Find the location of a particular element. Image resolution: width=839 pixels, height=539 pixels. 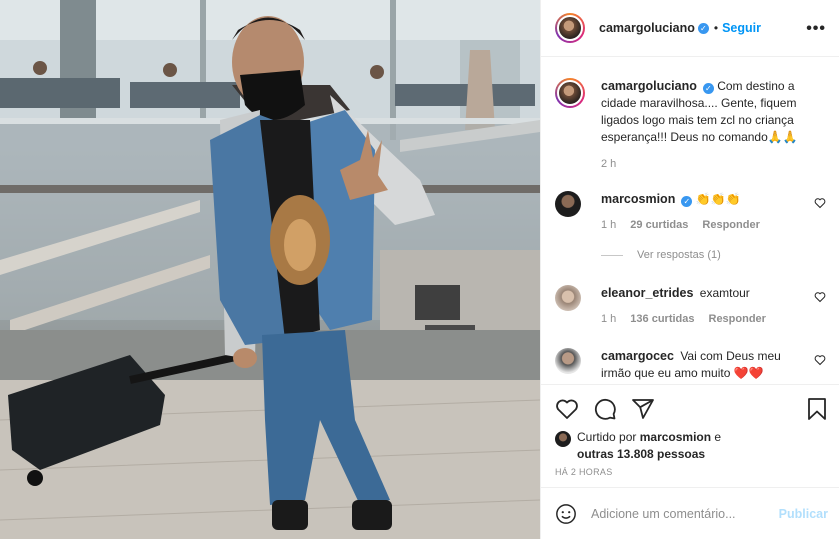

action-icons is located at coordinates (605, 409).